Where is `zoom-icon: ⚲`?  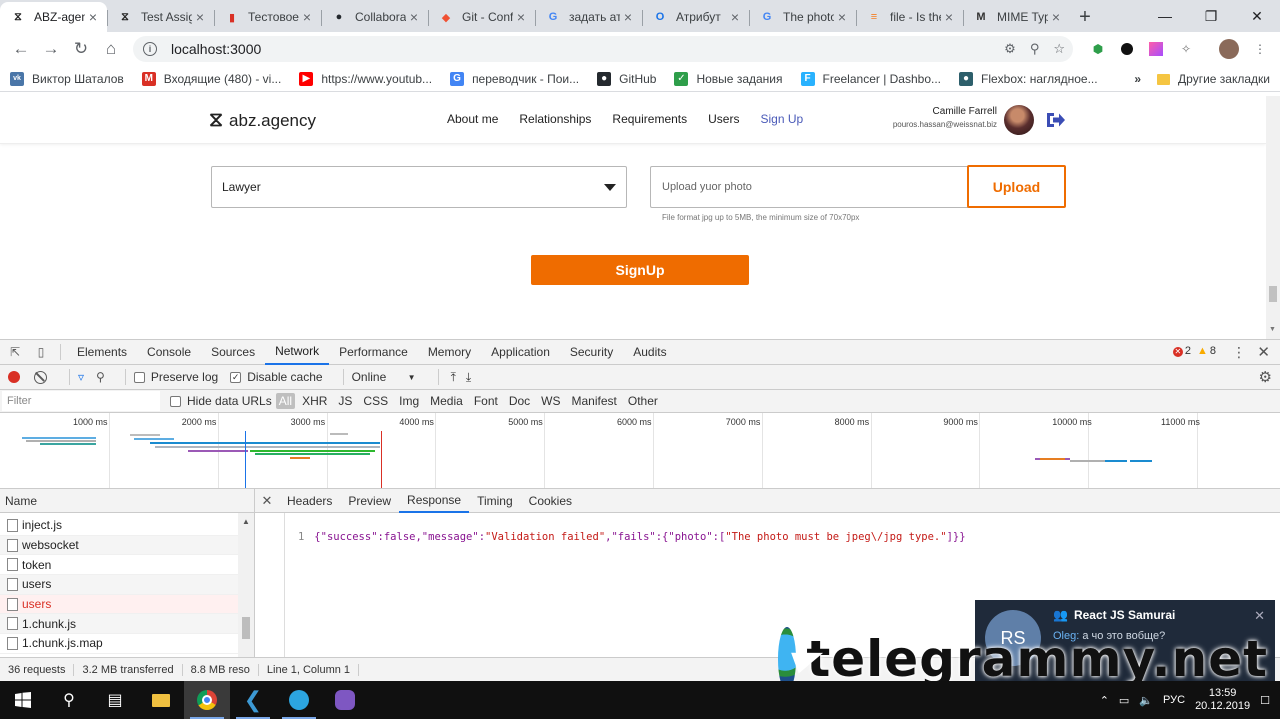 zoom-icon: ⚲ is located at coordinates (1035, 49).